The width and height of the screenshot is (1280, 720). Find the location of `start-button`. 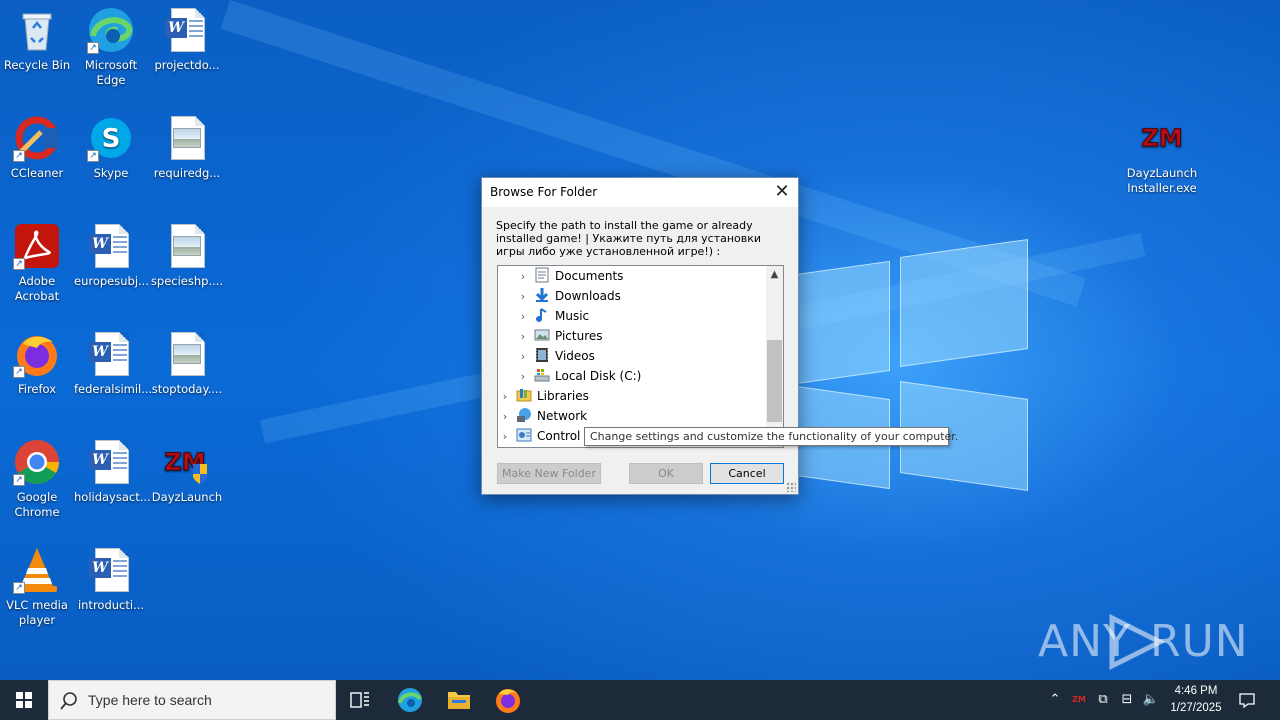

start-button is located at coordinates (24, 700).